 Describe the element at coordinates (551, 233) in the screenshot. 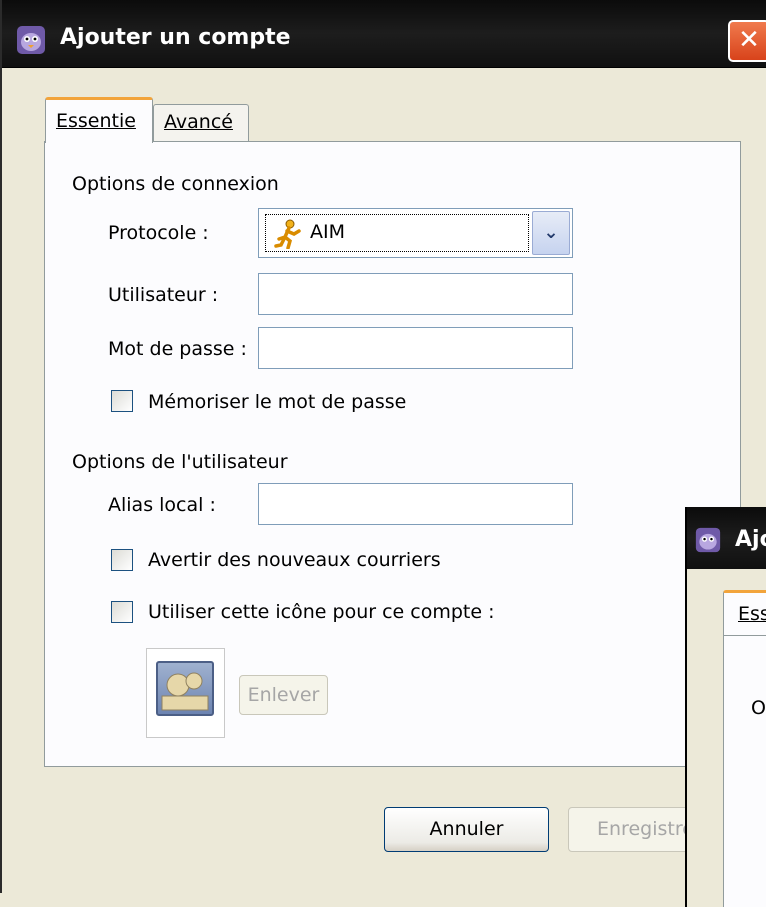

I see `chevron-down-icon: ⌄` at that location.